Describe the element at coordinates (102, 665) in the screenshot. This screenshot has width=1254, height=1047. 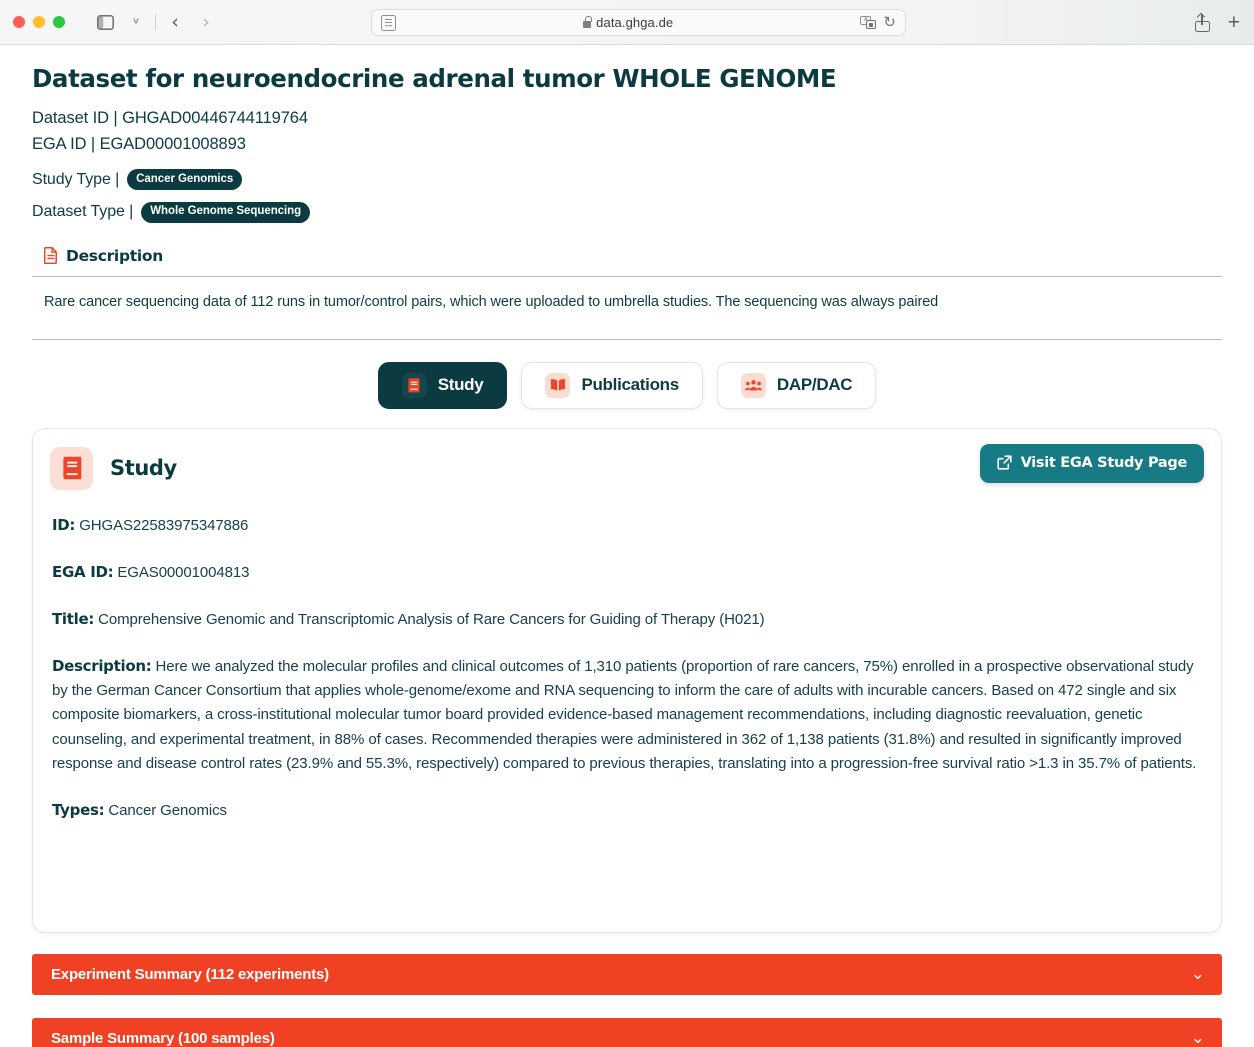
I see `study-field-description-key: Description:` at that location.